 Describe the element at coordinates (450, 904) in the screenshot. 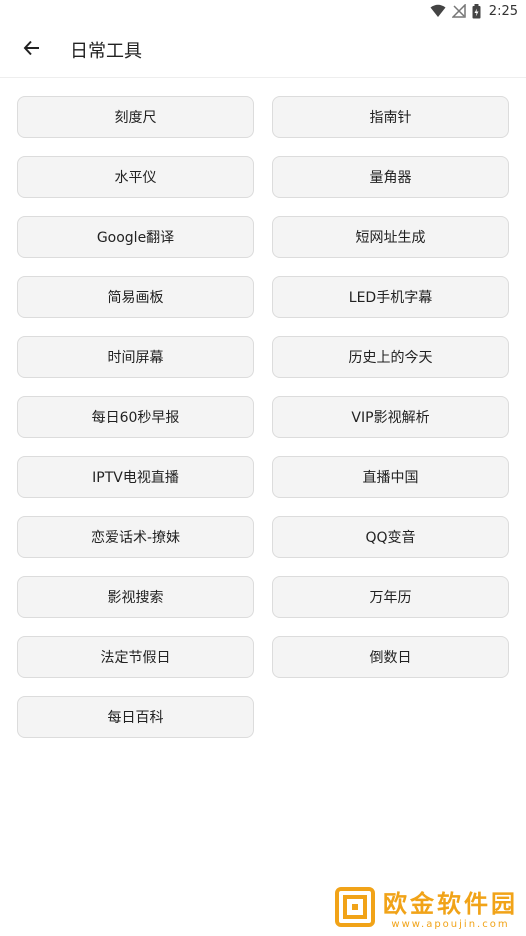

I see `watermark-title: 欧金软件园` at that location.